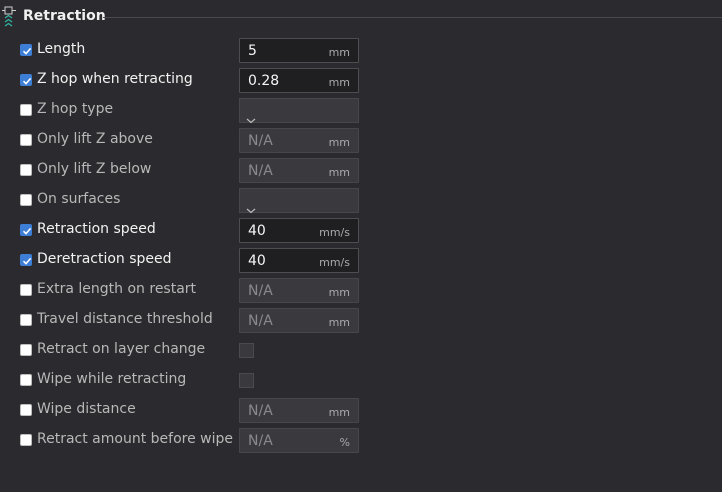 The width and height of the screenshot is (722, 492). I want to click on setting-row-wipe-while-retracting: Wipe while retracting, so click(361, 380).